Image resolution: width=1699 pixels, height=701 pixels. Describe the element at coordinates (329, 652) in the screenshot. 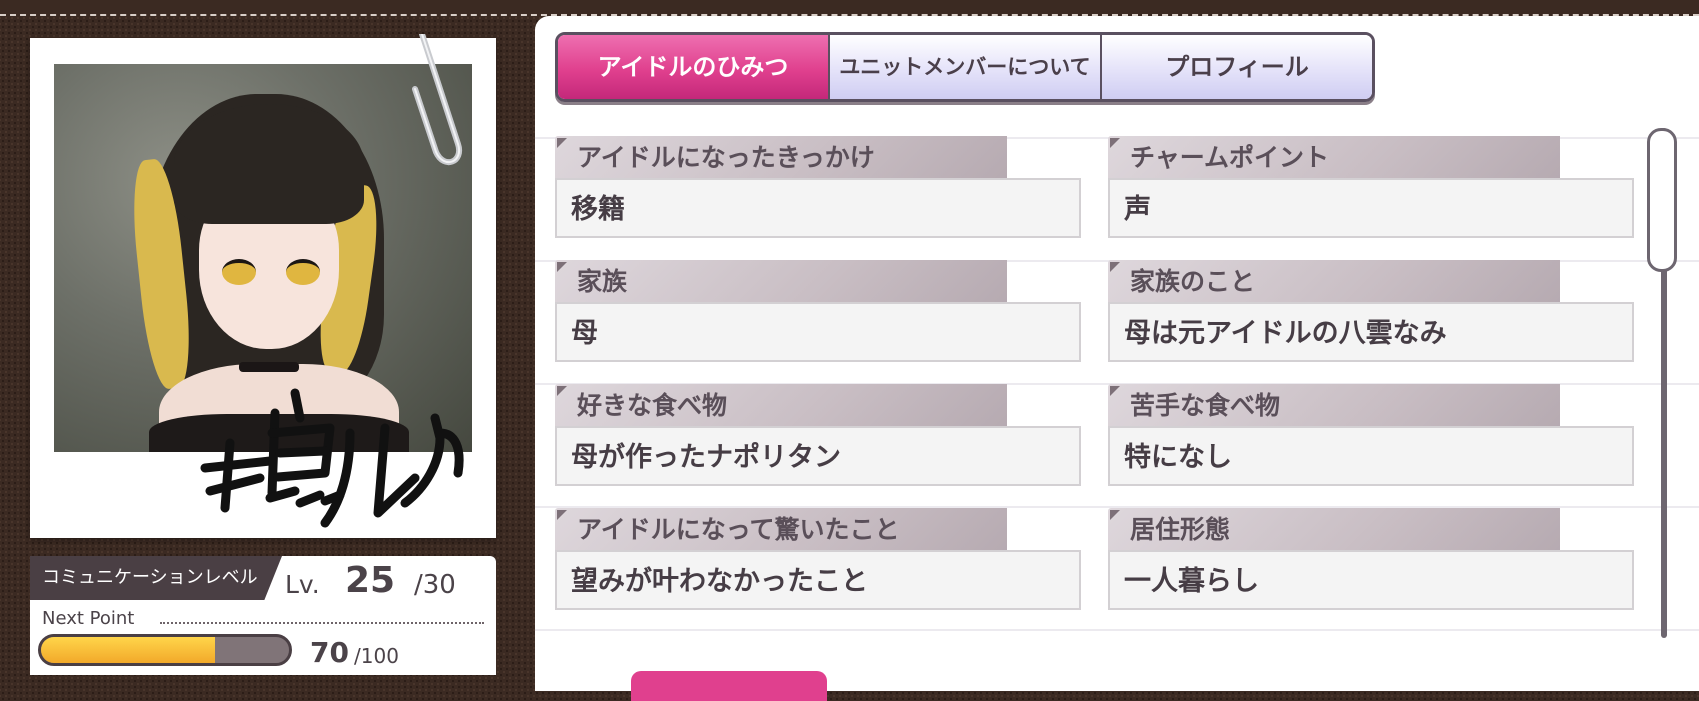

I see `next-point-value: 70` at that location.